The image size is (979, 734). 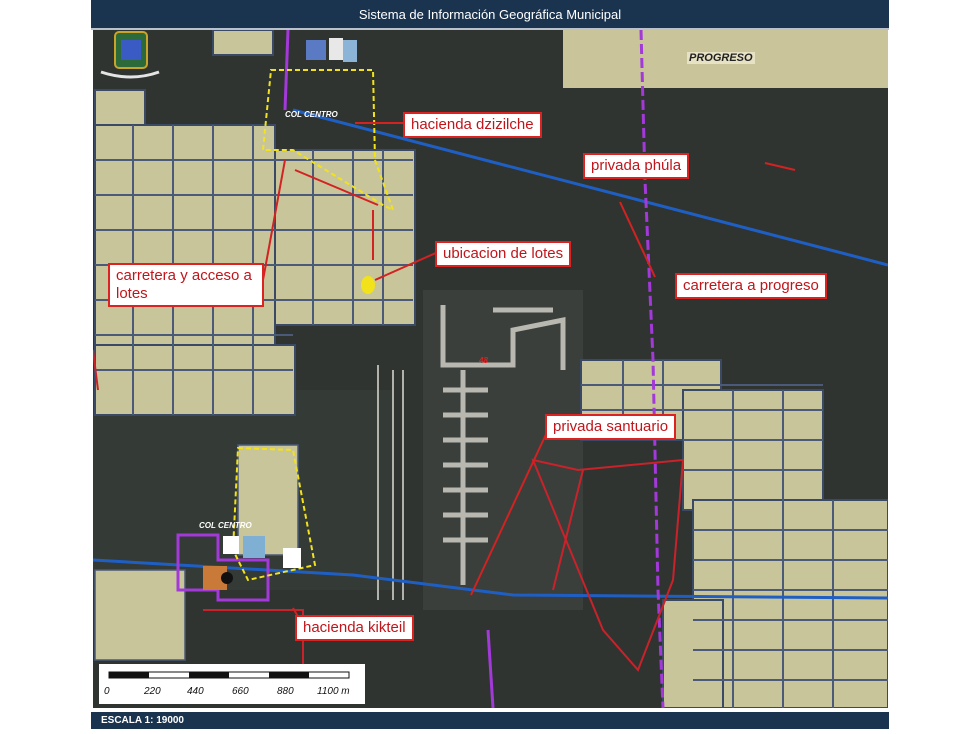 I want to click on place-label-col-centro-bottom: COL CENTRO, so click(x=225, y=525).